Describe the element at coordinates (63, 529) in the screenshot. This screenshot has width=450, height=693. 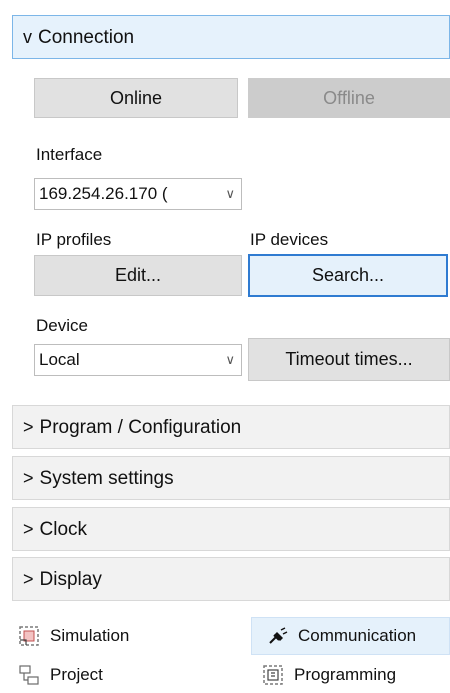
I see `section-label: Clock` at that location.